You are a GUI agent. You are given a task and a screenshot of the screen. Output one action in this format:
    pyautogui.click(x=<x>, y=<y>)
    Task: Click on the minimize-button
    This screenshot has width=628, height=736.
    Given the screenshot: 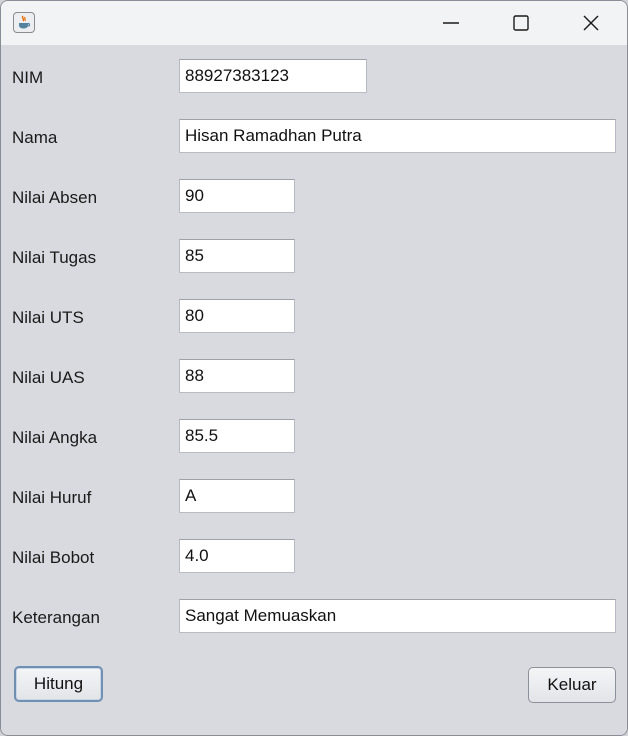 What is the action you would take?
    pyautogui.click(x=451, y=23)
    